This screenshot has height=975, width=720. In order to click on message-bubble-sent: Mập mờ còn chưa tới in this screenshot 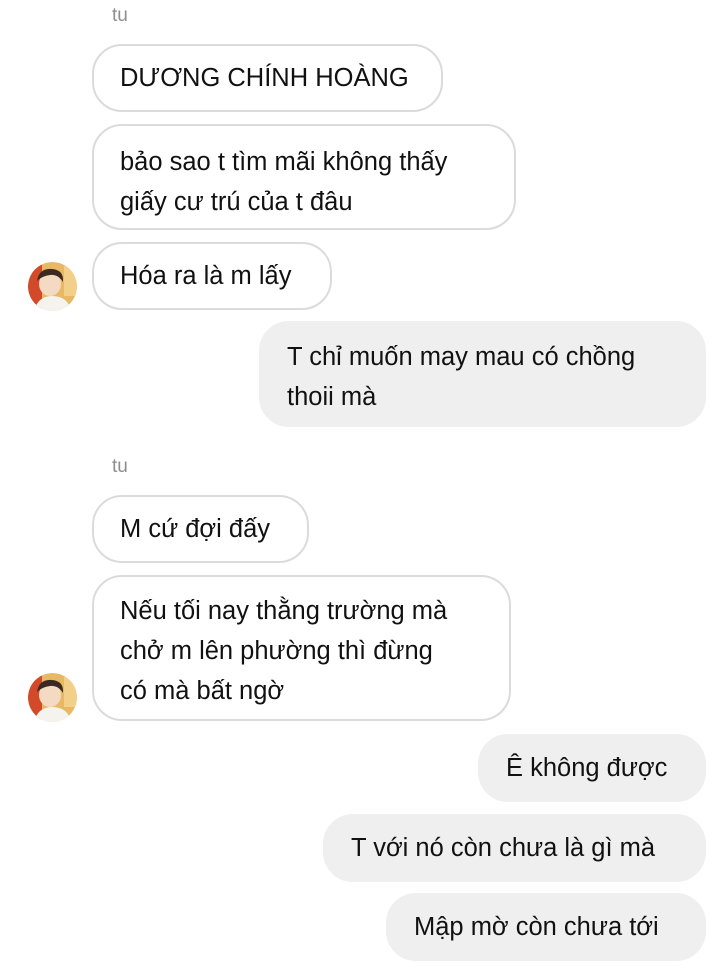, I will do `click(546, 927)`.